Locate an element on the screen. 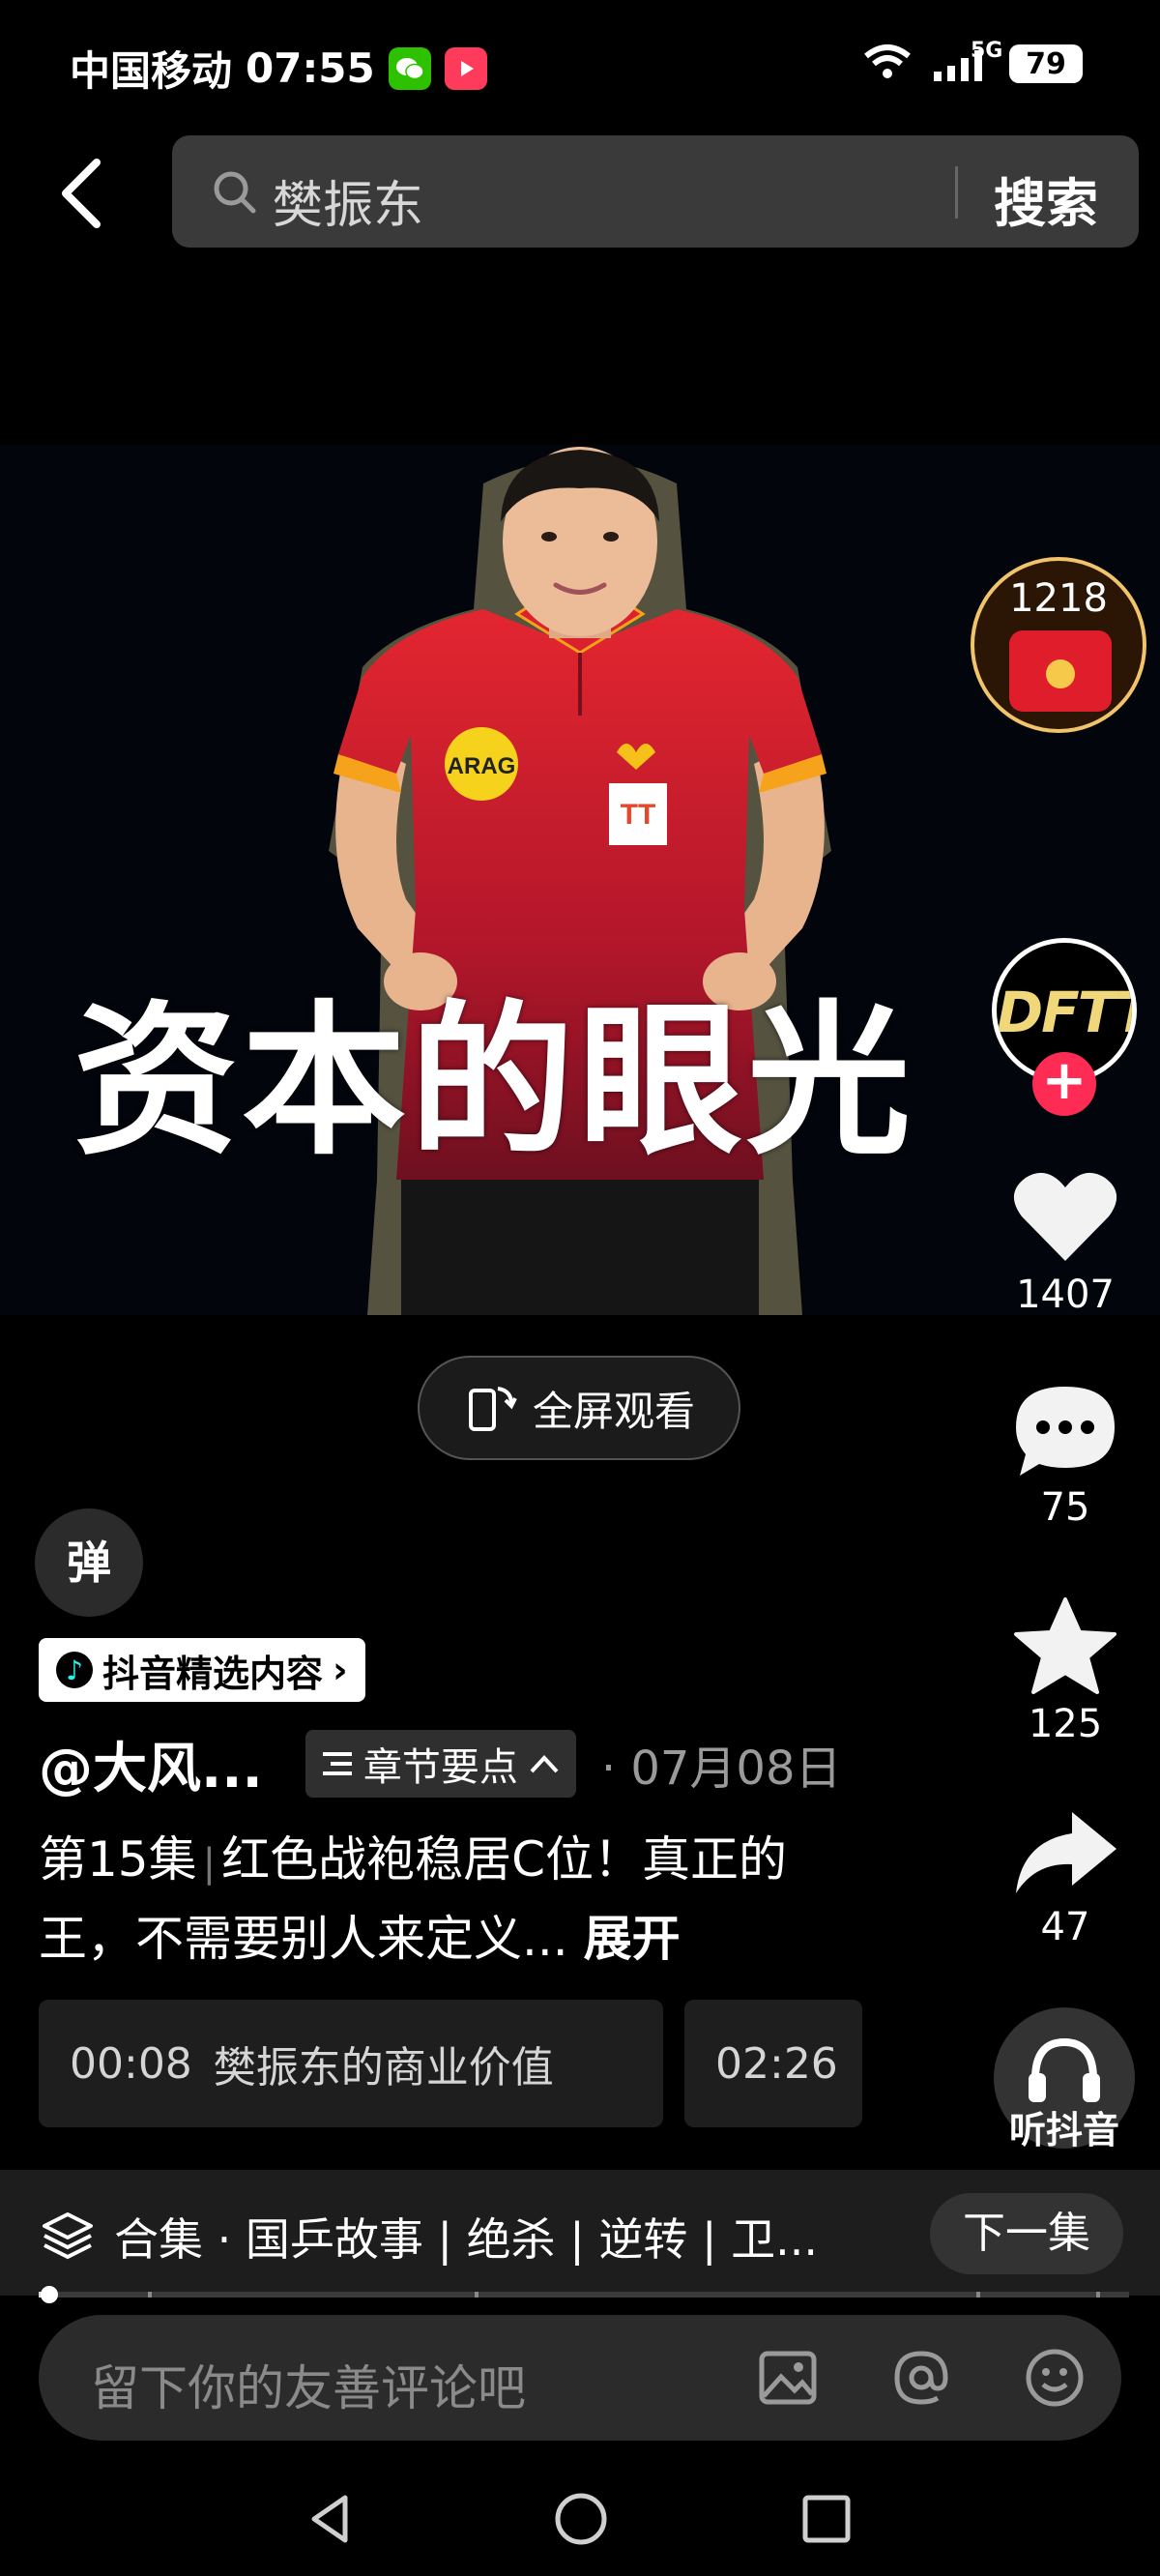 This screenshot has width=1160, height=2576. chevron-up-icon is located at coordinates (545, 1764).